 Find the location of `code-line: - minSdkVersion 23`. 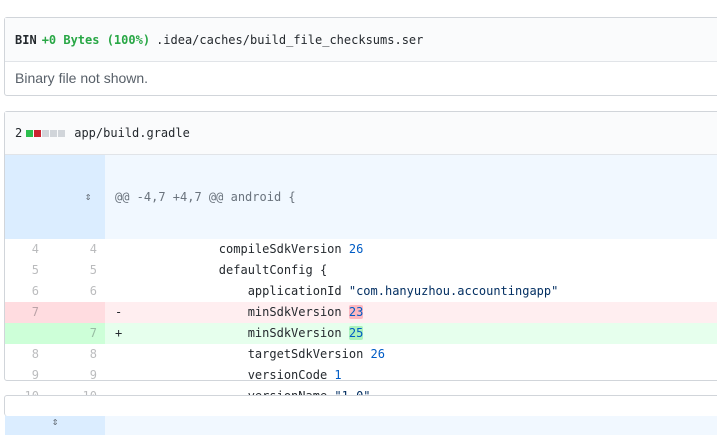

code-line: - minSdkVersion 23 is located at coordinates (411, 312).